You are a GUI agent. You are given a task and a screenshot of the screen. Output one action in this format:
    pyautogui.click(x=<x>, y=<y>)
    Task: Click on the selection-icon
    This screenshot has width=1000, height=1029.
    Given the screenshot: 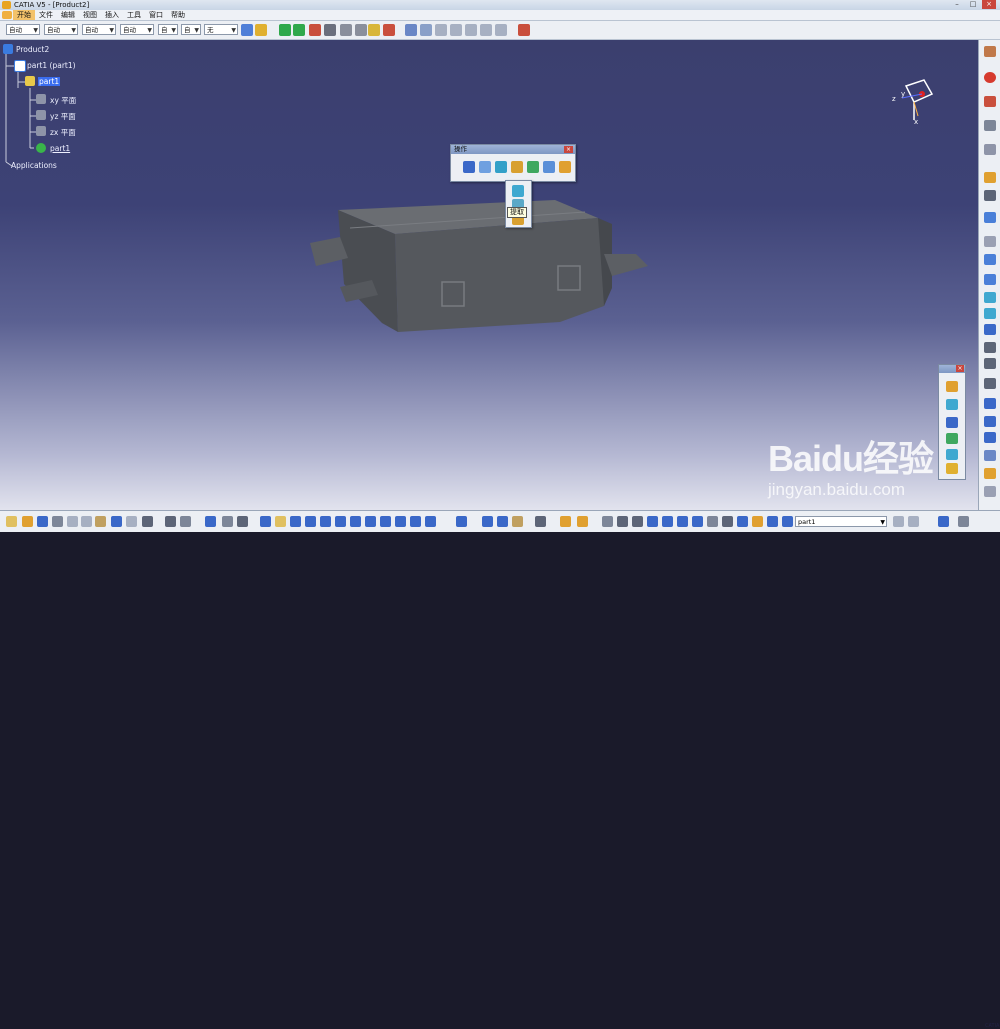 What is the action you would take?
    pyautogui.click(x=990, y=149)
    